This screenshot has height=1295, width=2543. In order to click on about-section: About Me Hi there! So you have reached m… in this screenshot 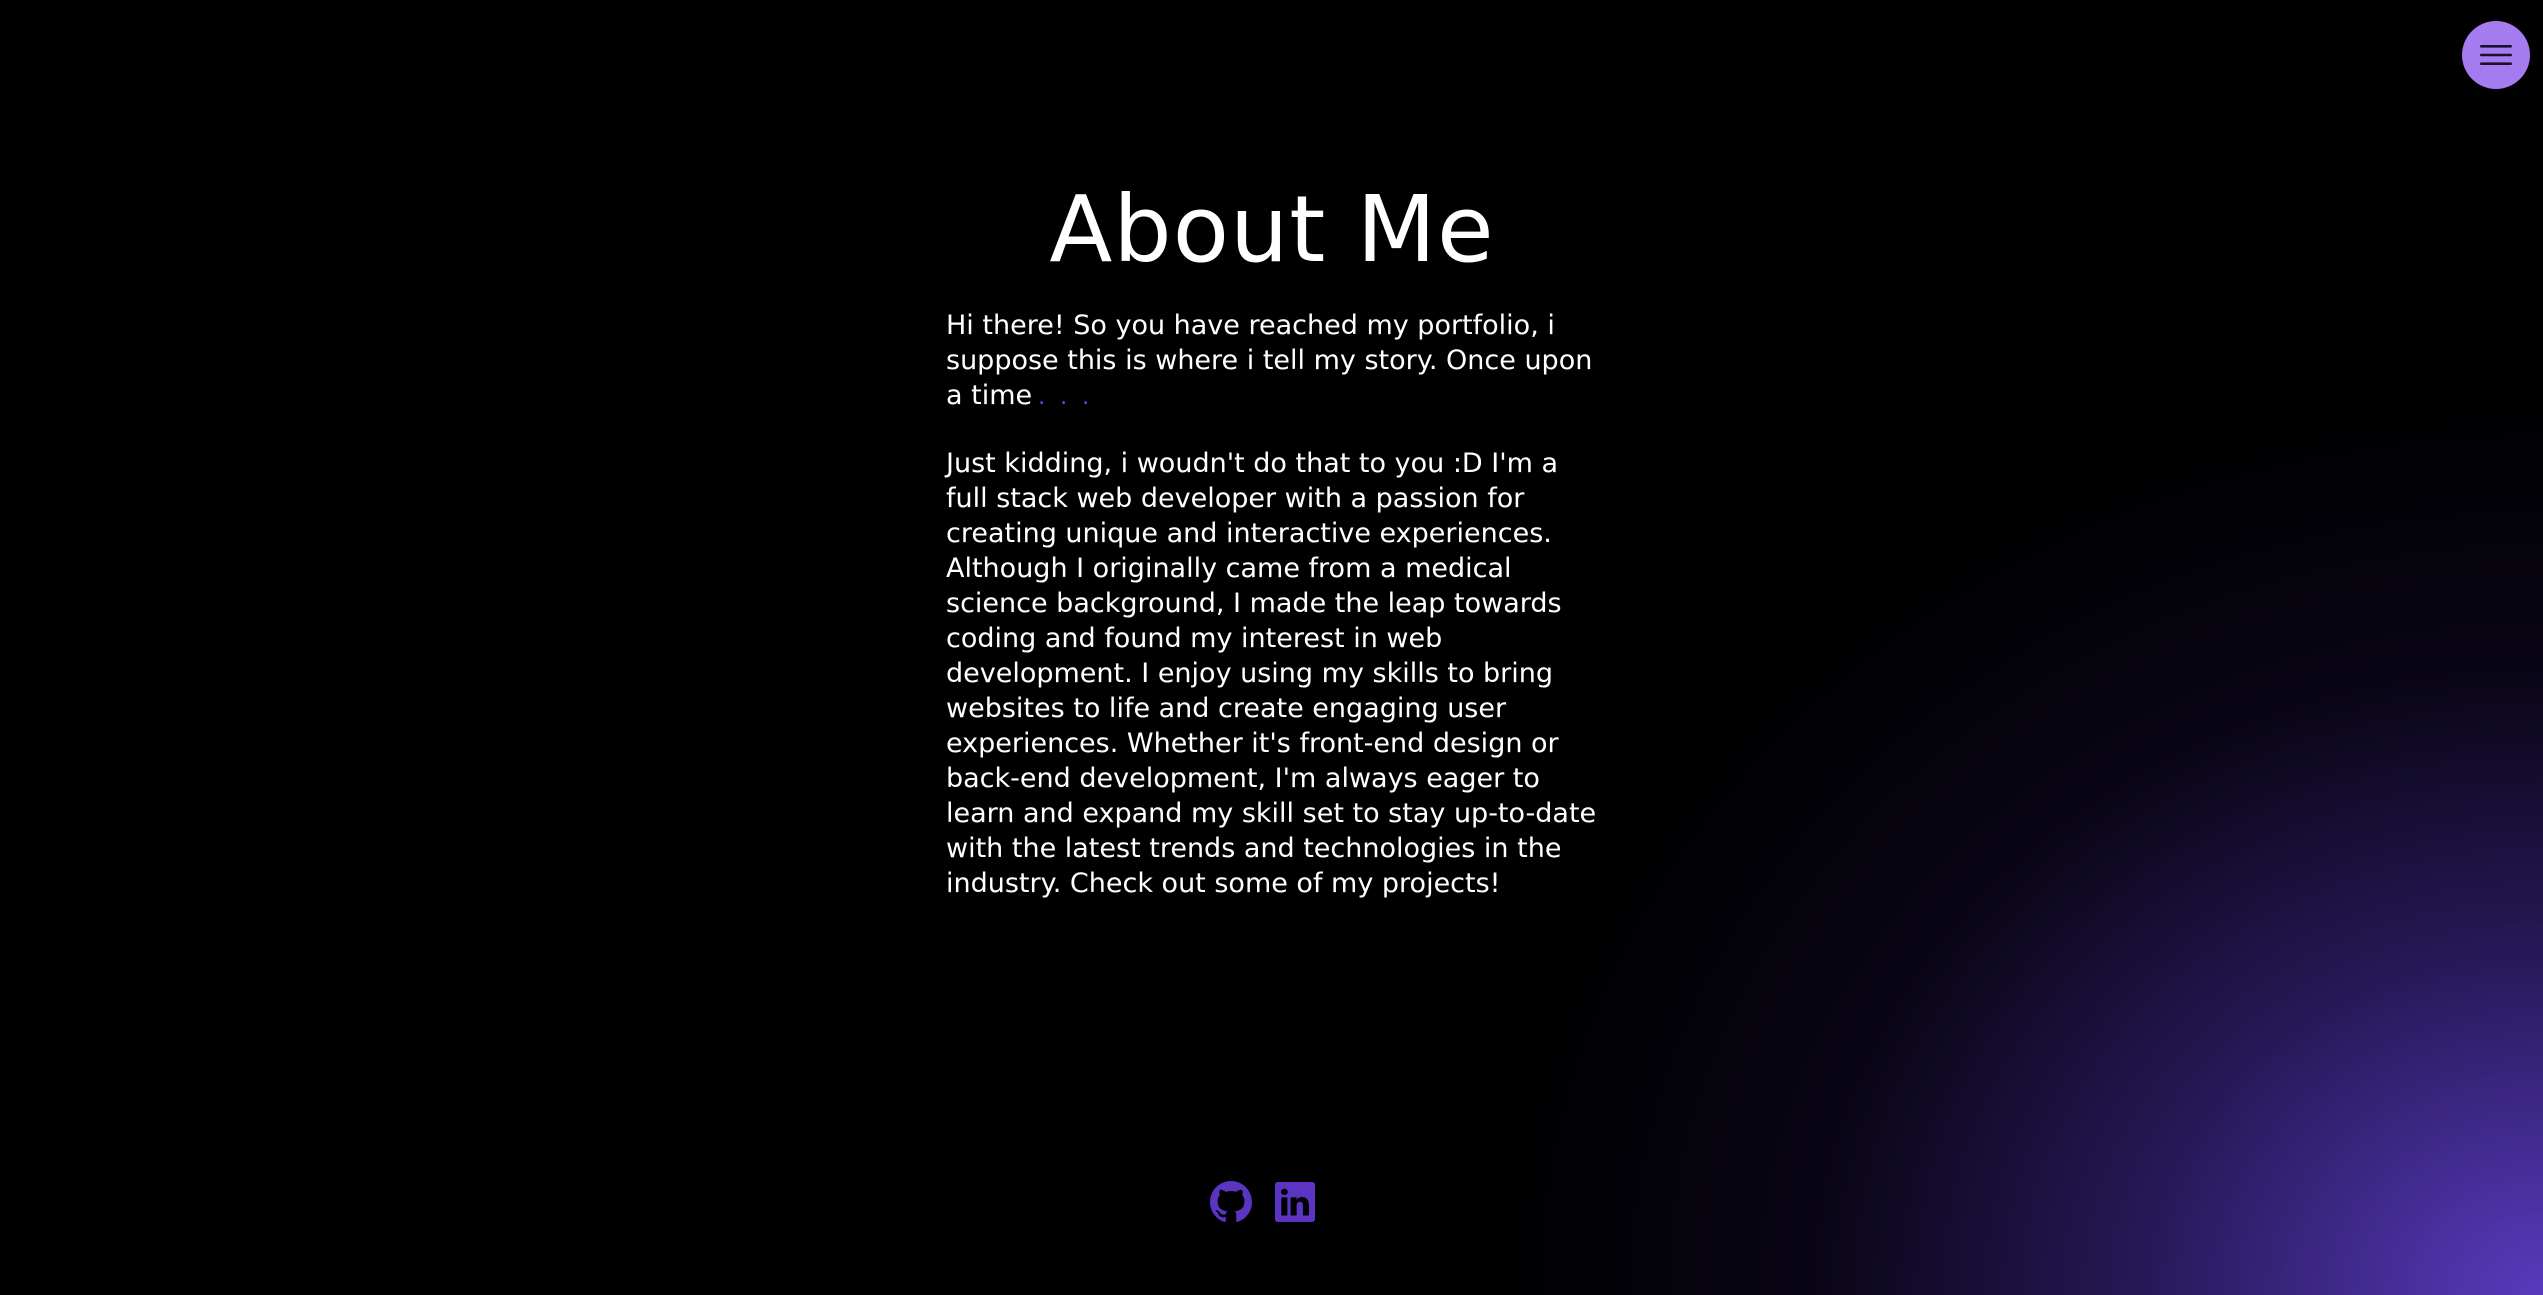, I will do `click(1272, 535)`.